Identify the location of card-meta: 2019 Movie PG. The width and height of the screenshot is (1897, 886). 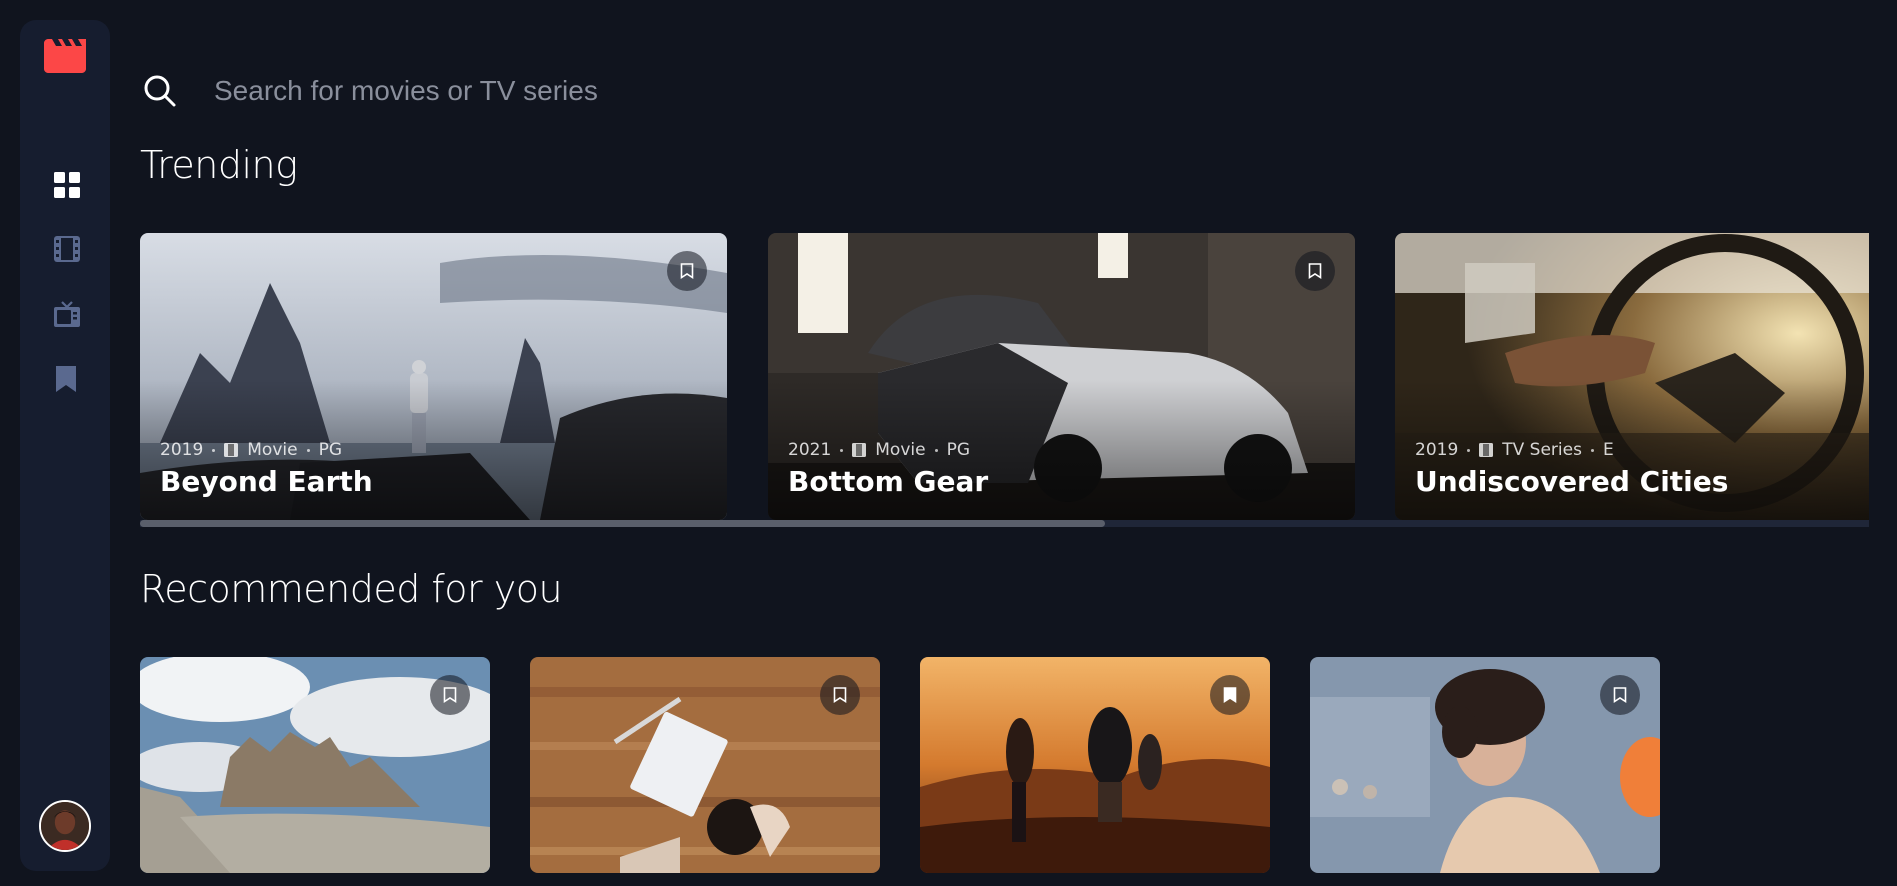
(251, 450).